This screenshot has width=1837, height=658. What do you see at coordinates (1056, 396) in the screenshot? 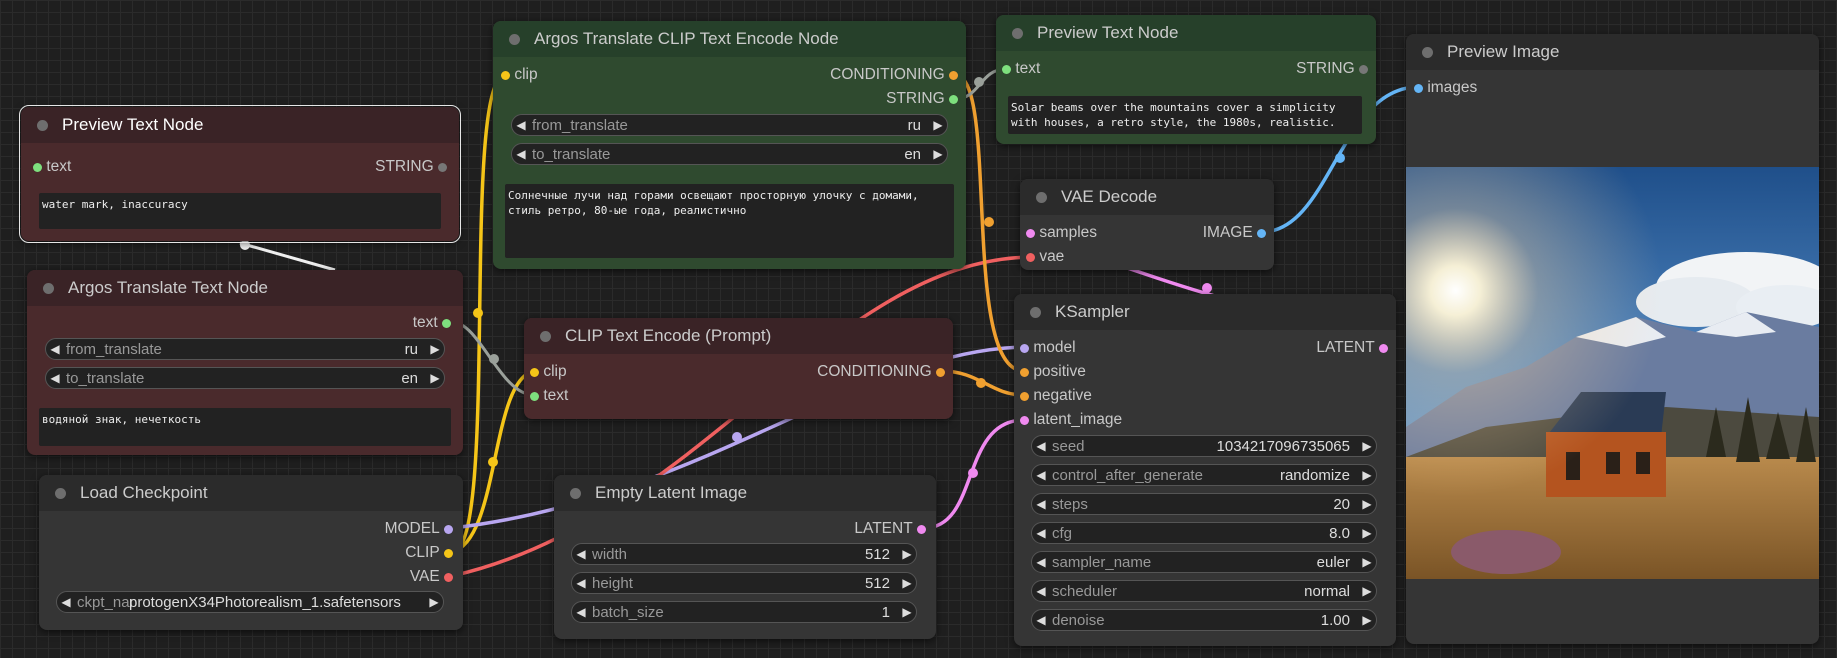
I see `input-negative-slot: negative` at bounding box center [1056, 396].